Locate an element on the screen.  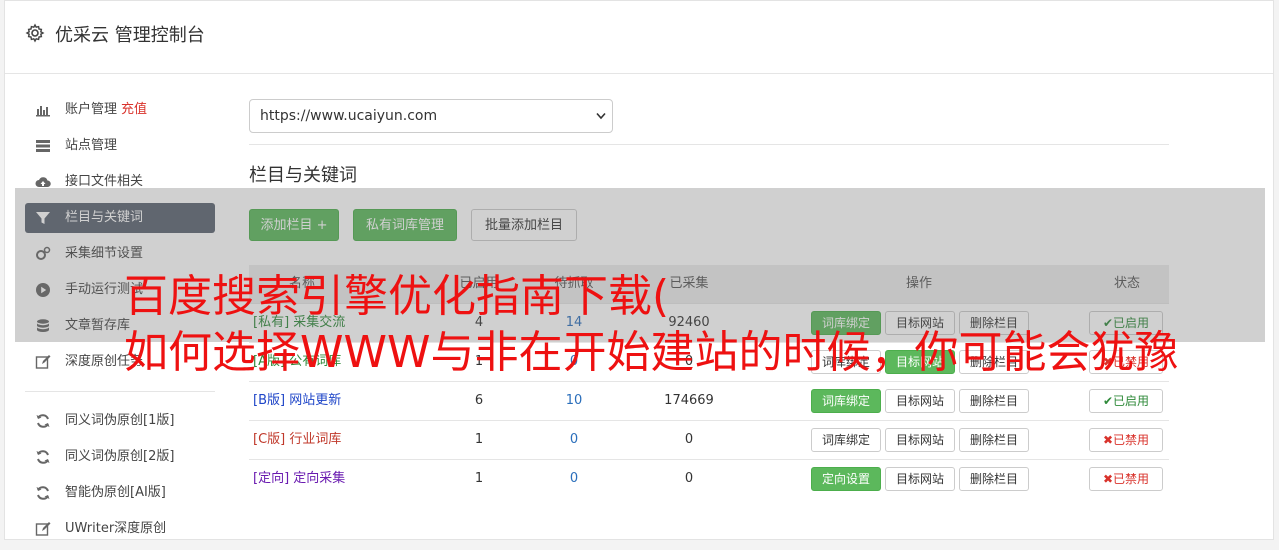
server-icon is located at coordinates (43, 146).